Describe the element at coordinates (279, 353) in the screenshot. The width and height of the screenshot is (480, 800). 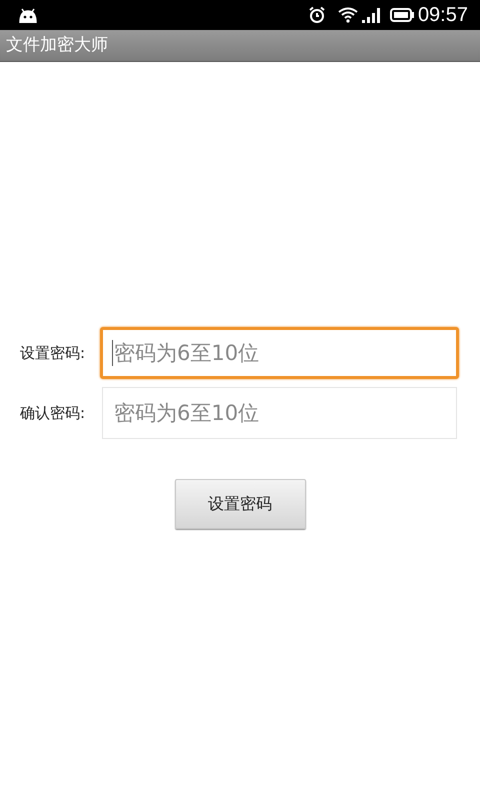
I see `password-field: 密码为6至10位` at that location.